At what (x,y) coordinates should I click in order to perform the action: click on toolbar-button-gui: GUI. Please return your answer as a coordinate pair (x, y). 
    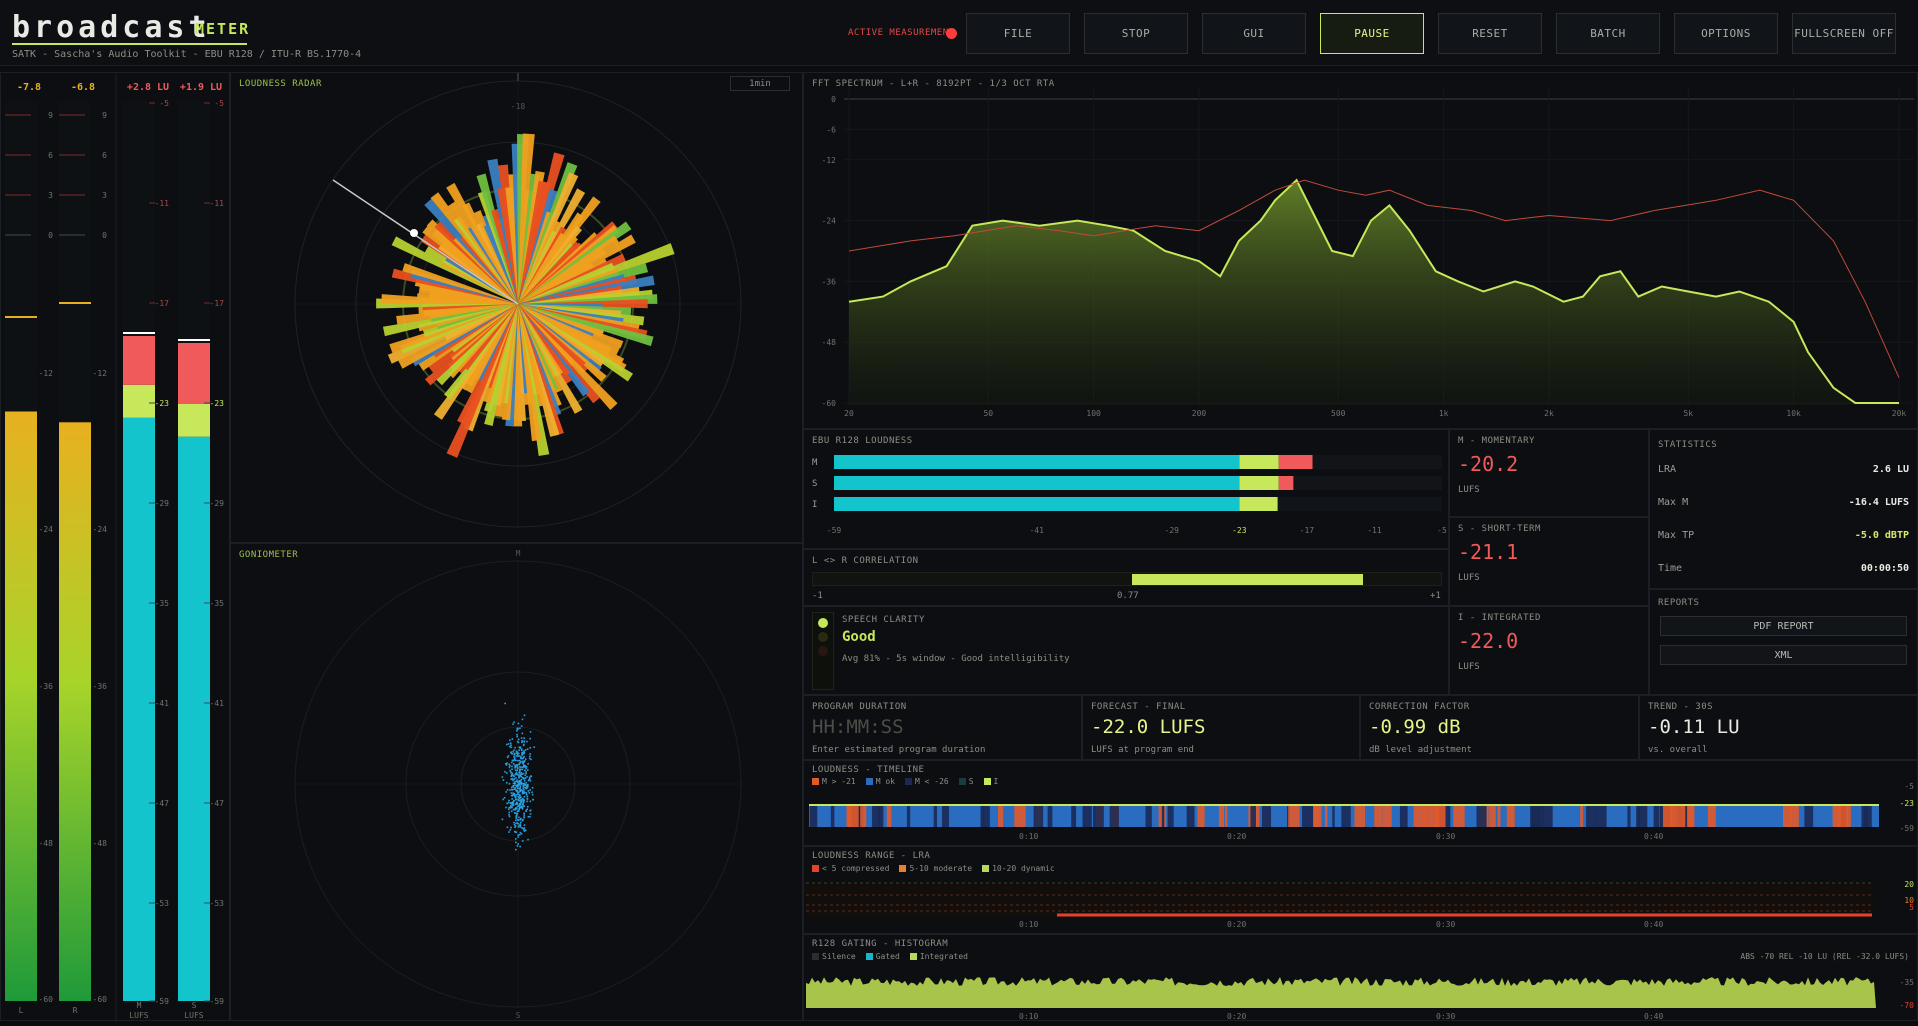
    Looking at the image, I should click on (1254, 33).